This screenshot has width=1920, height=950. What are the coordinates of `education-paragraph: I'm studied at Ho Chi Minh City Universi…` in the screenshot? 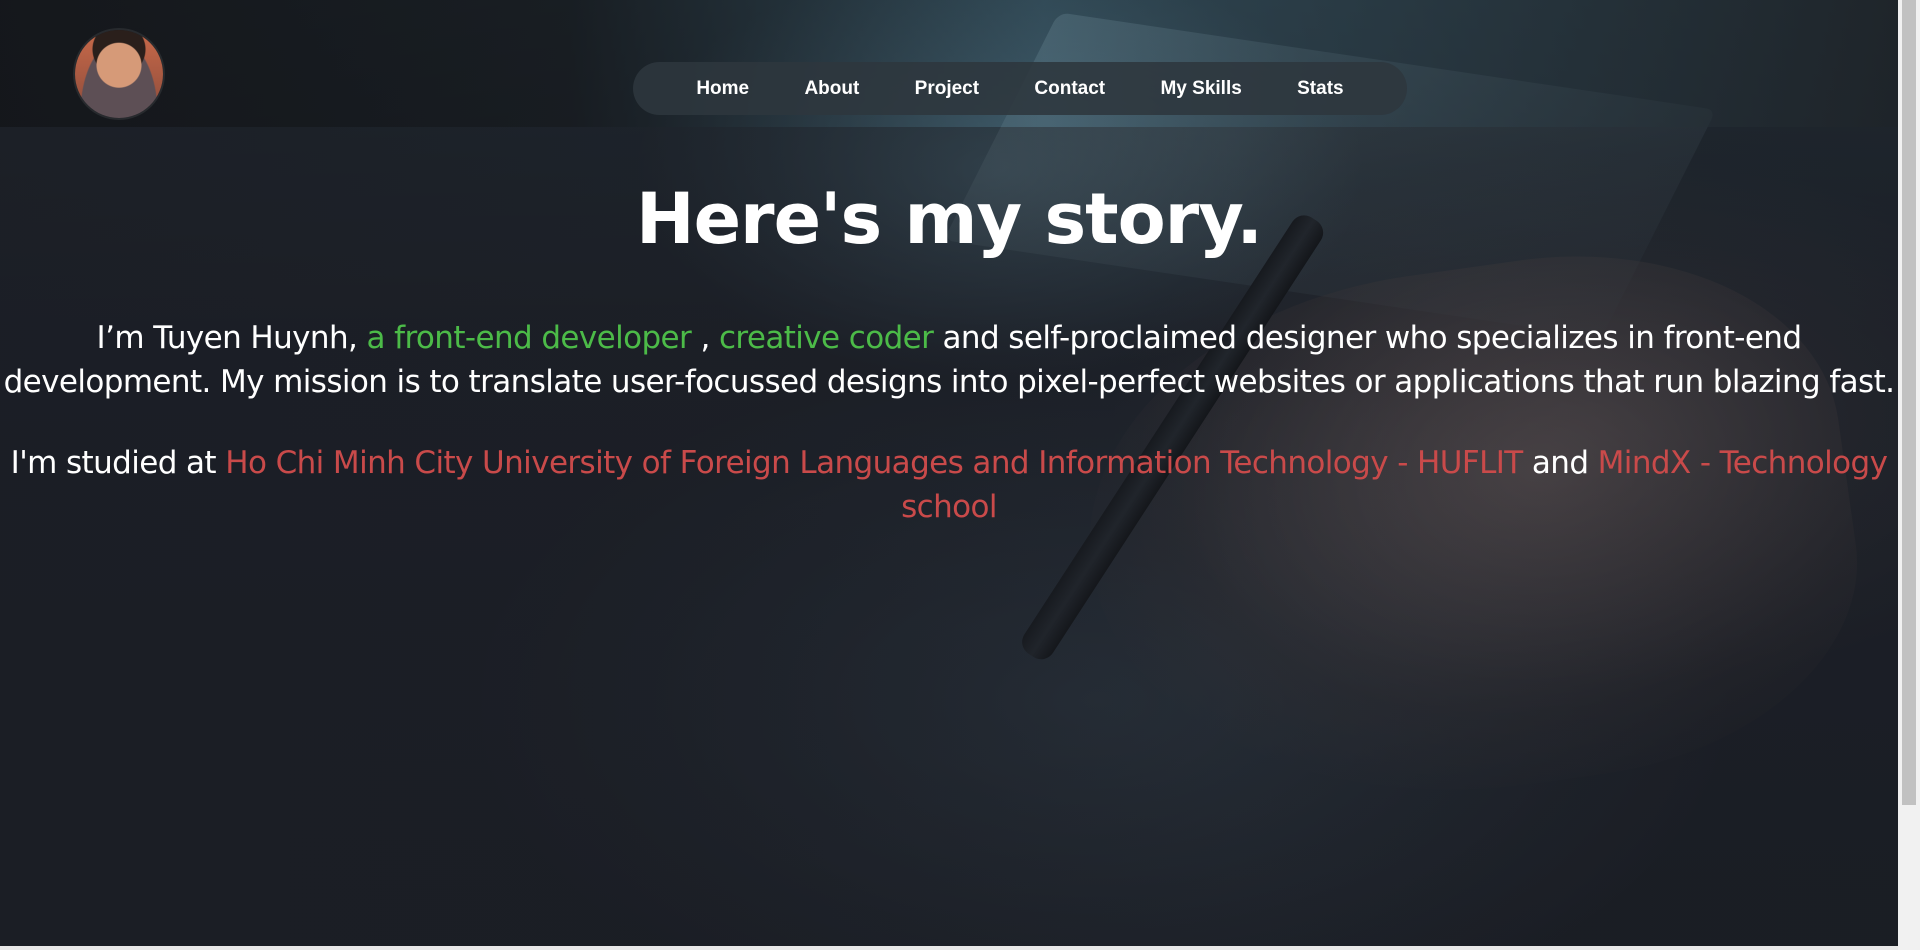 It's located at (949, 485).